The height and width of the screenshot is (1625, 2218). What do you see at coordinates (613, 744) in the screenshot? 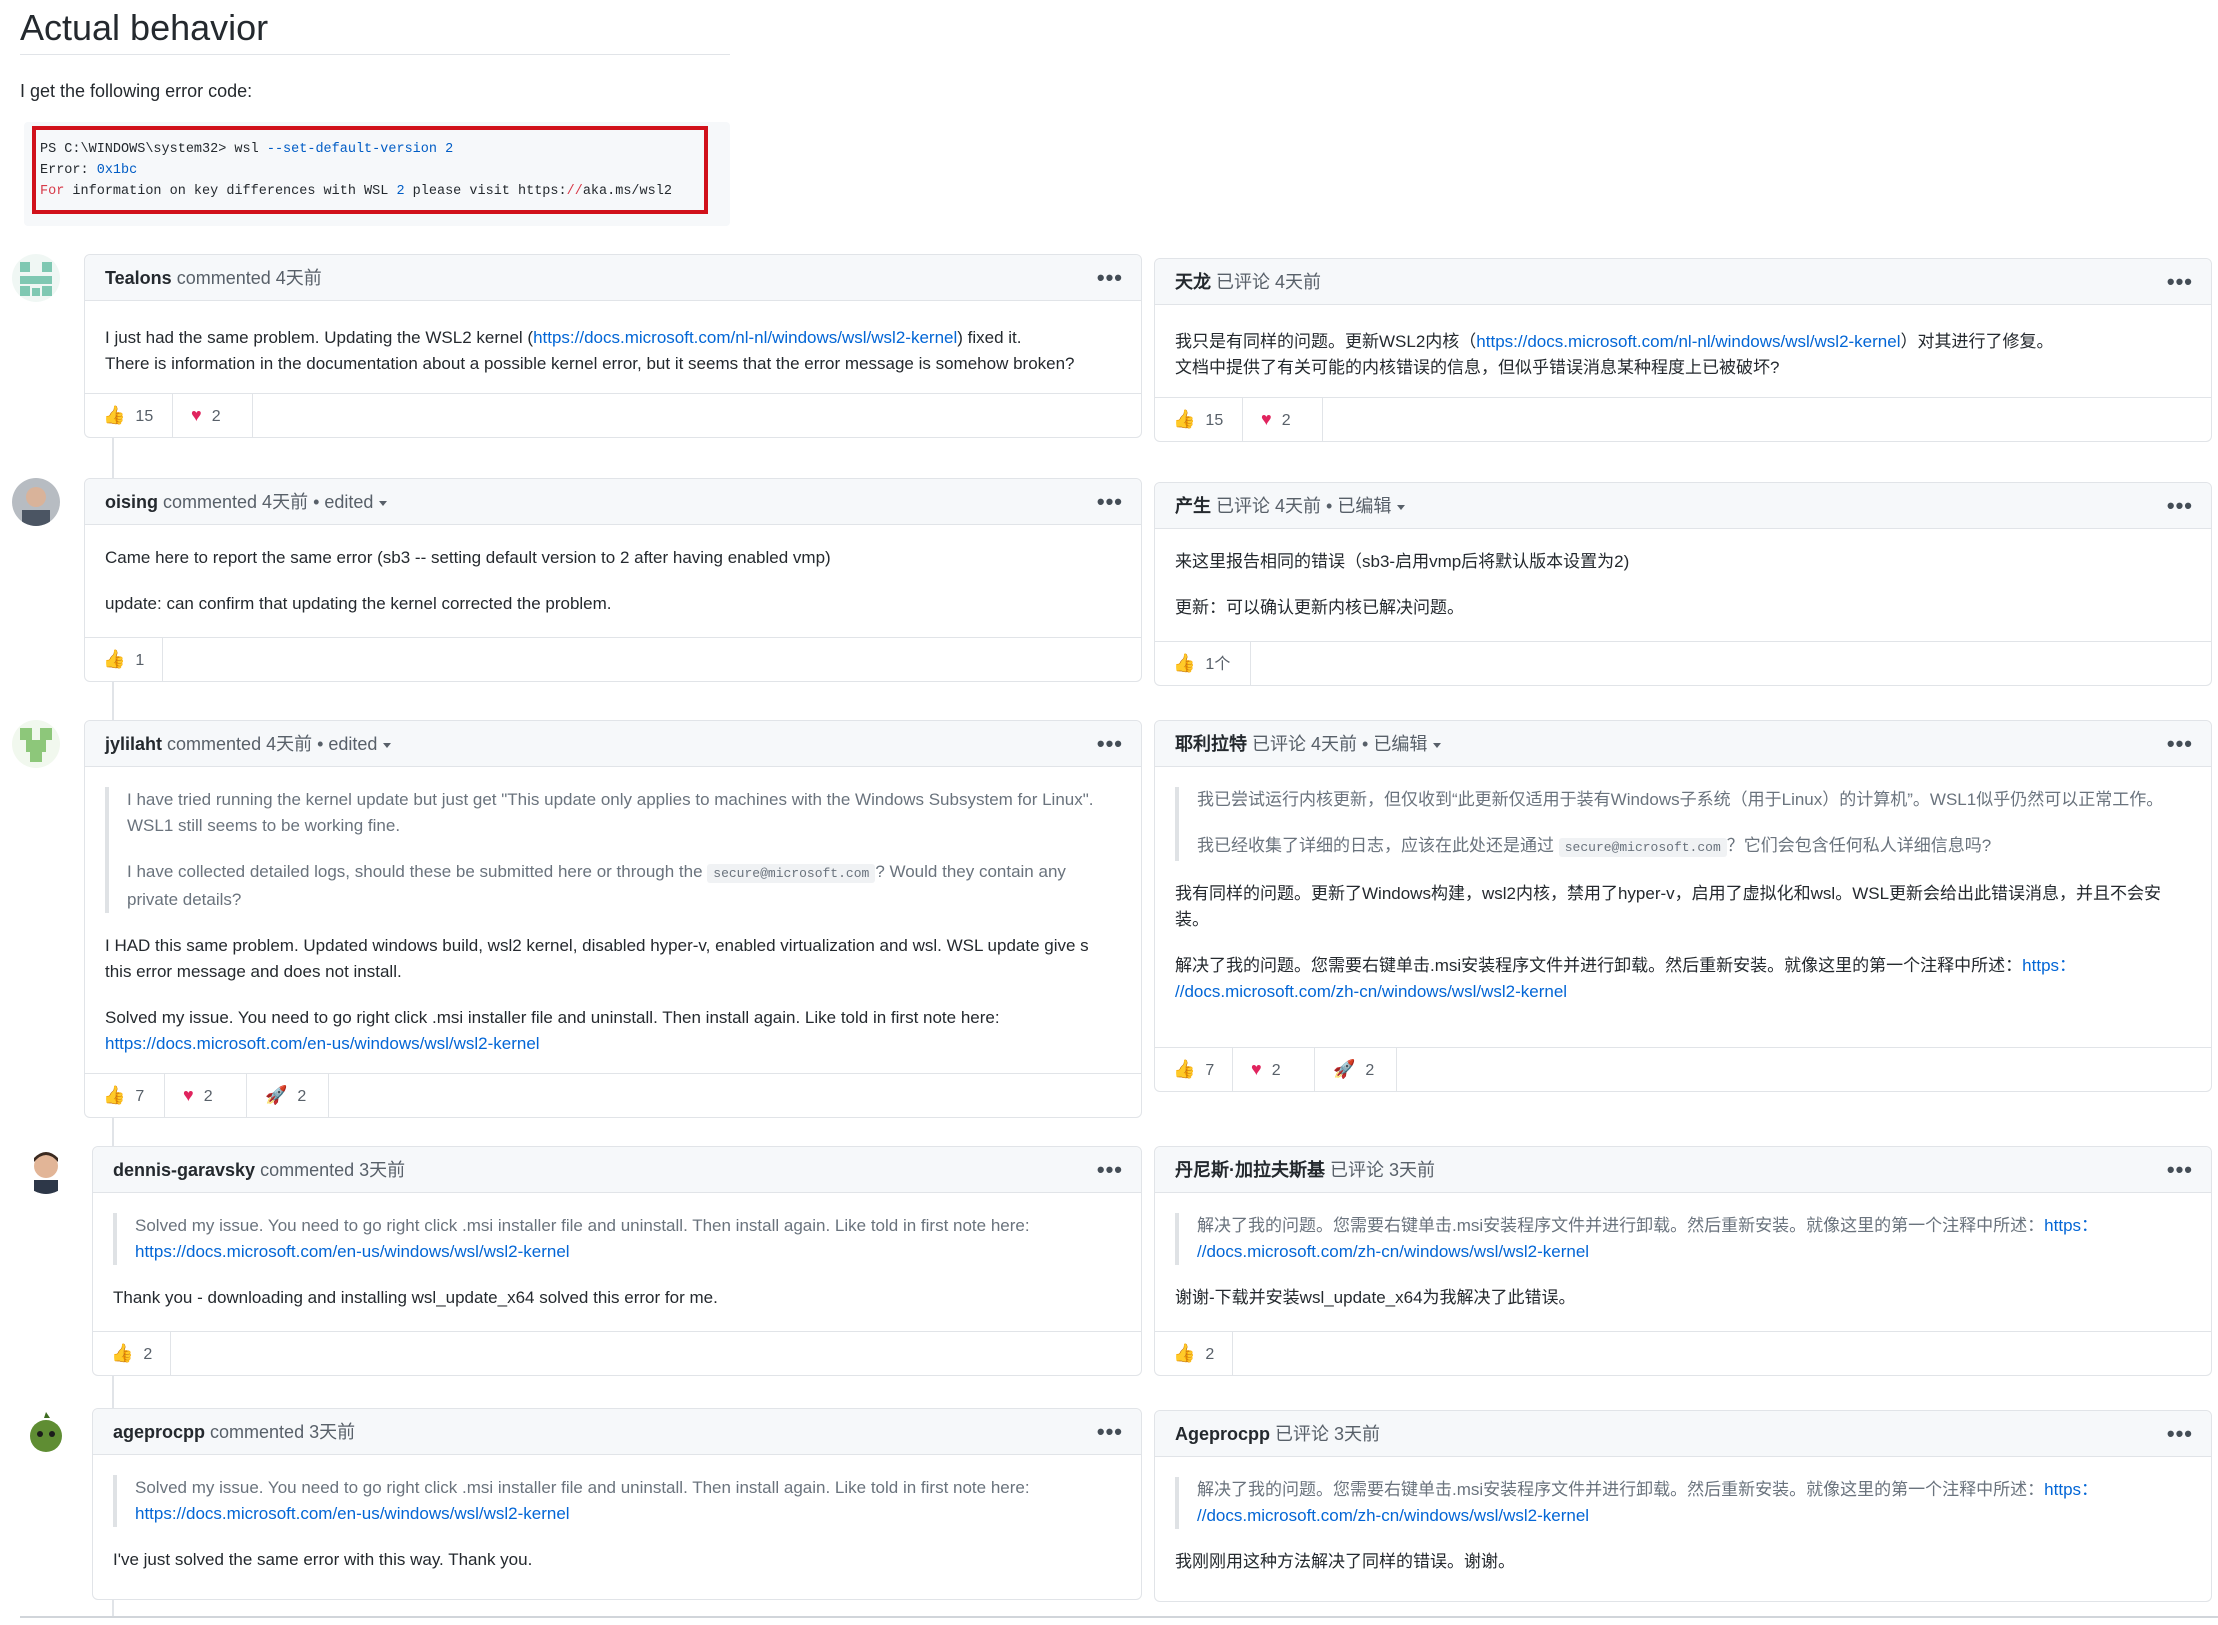
I see `comment-header: jylilaht commented 4天前 • edited •••` at bounding box center [613, 744].